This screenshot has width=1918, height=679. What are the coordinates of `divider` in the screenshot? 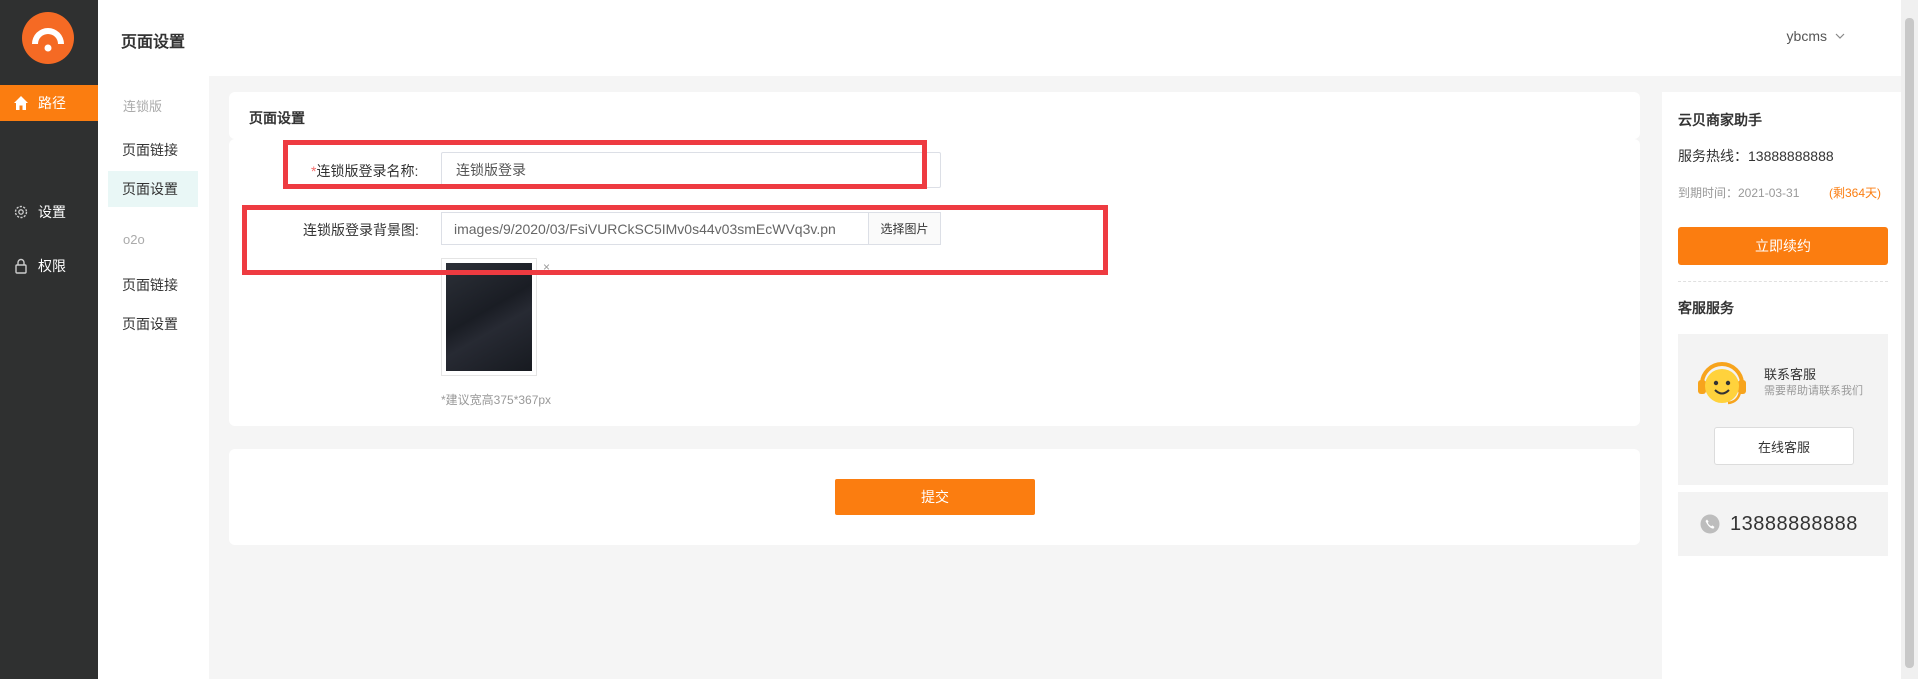 It's located at (1783, 281).